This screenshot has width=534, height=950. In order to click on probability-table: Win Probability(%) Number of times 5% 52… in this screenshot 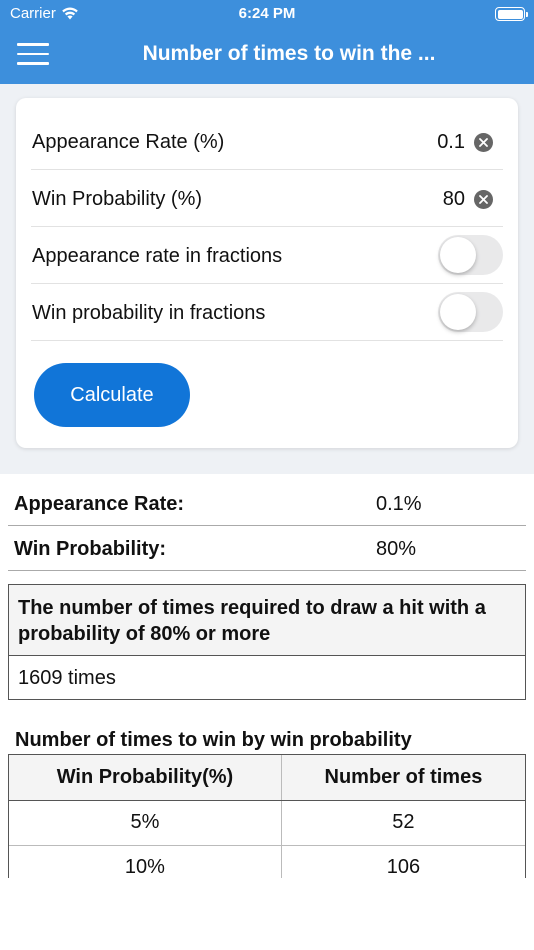, I will do `click(267, 816)`.